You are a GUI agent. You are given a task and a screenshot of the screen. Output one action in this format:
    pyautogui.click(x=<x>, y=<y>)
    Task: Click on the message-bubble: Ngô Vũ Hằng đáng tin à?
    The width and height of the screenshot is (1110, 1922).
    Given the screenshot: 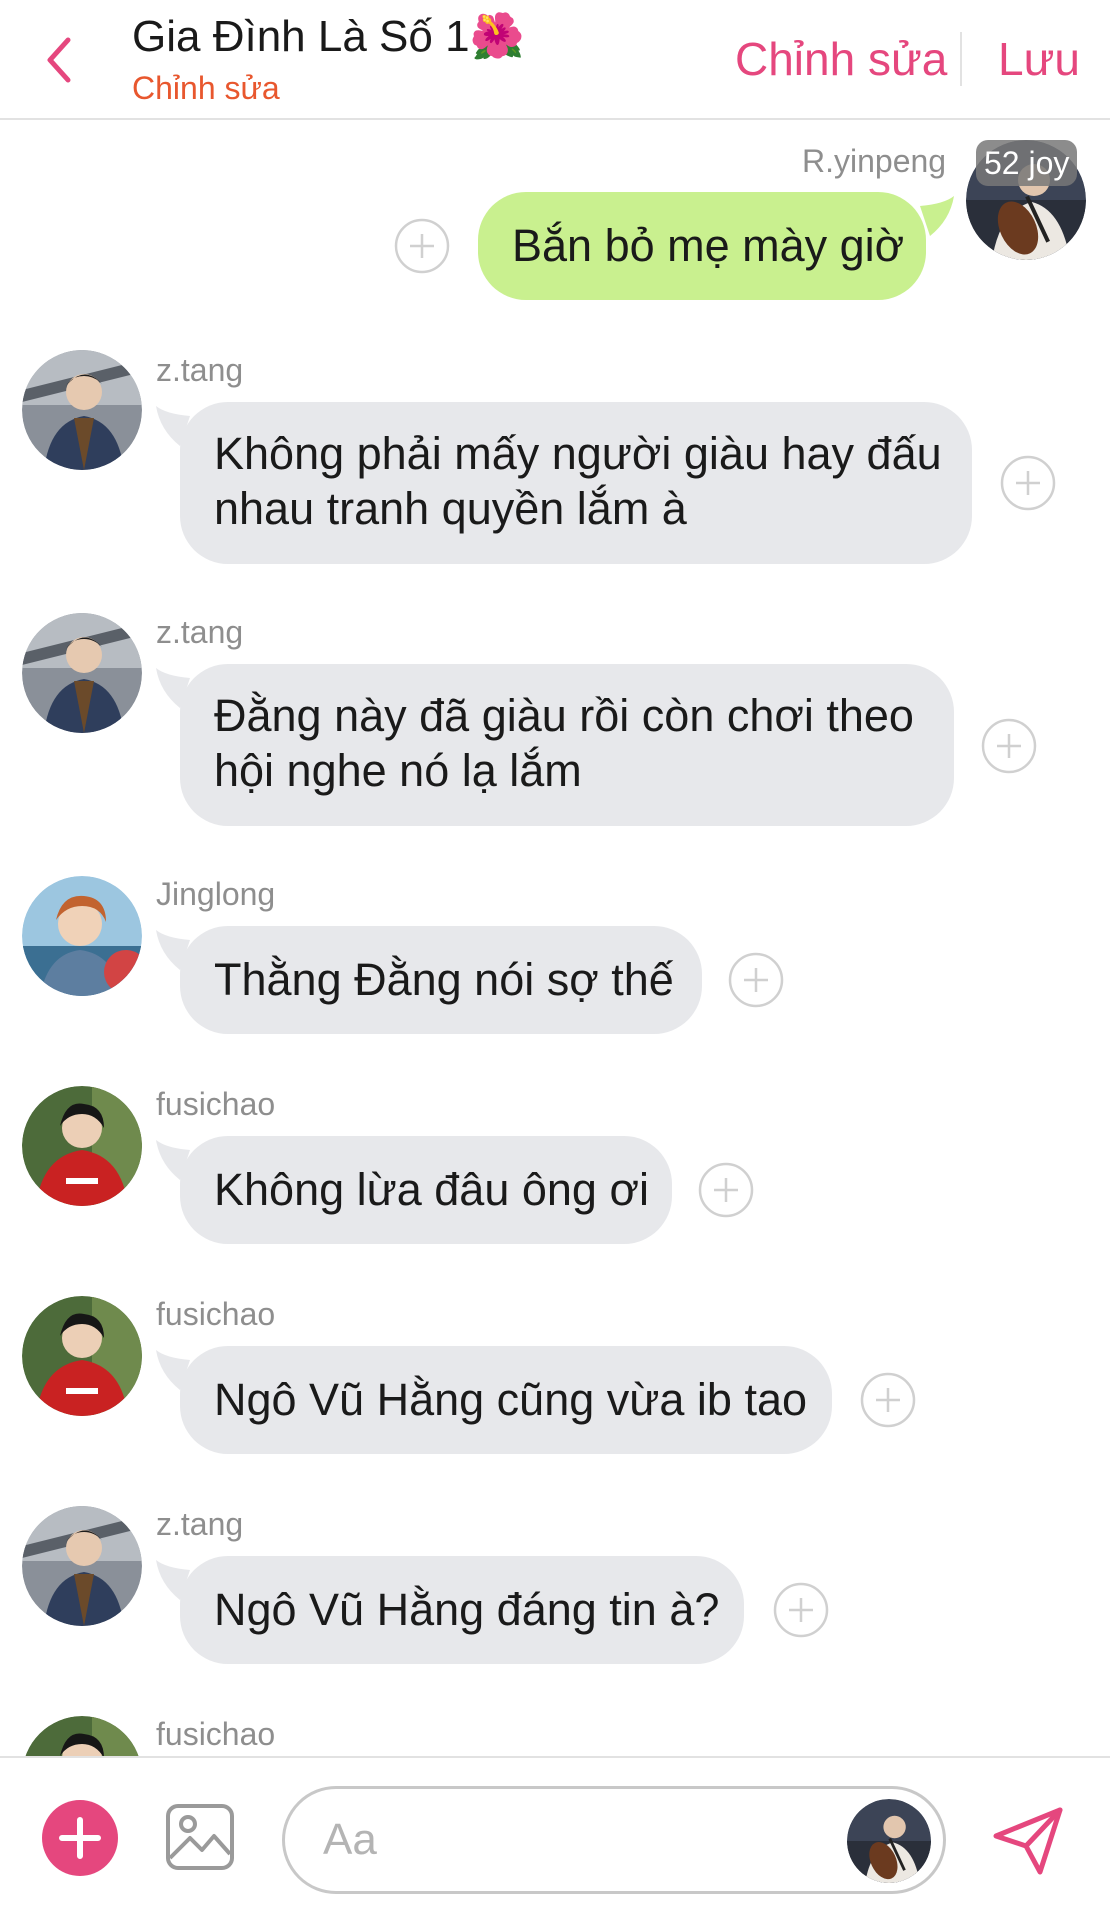 What is the action you would take?
    pyautogui.click(x=462, y=1610)
    